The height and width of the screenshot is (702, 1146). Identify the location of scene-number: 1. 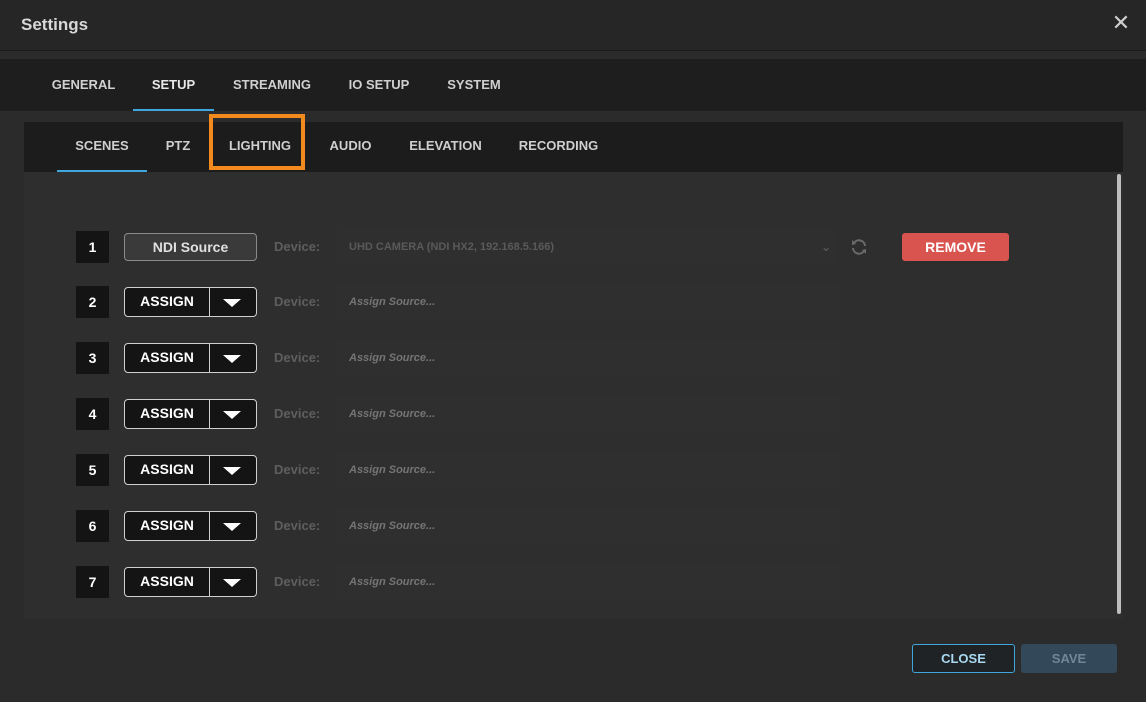
(92, 247).